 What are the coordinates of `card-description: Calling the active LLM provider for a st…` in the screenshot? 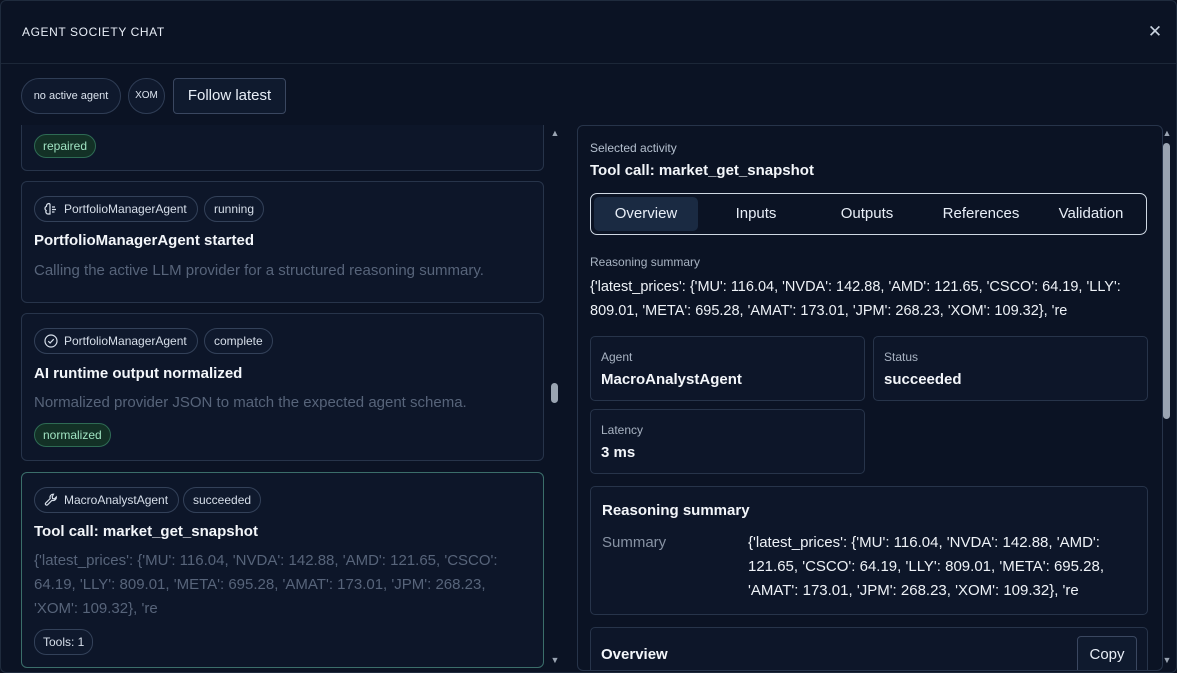 It's located at (259, 270).